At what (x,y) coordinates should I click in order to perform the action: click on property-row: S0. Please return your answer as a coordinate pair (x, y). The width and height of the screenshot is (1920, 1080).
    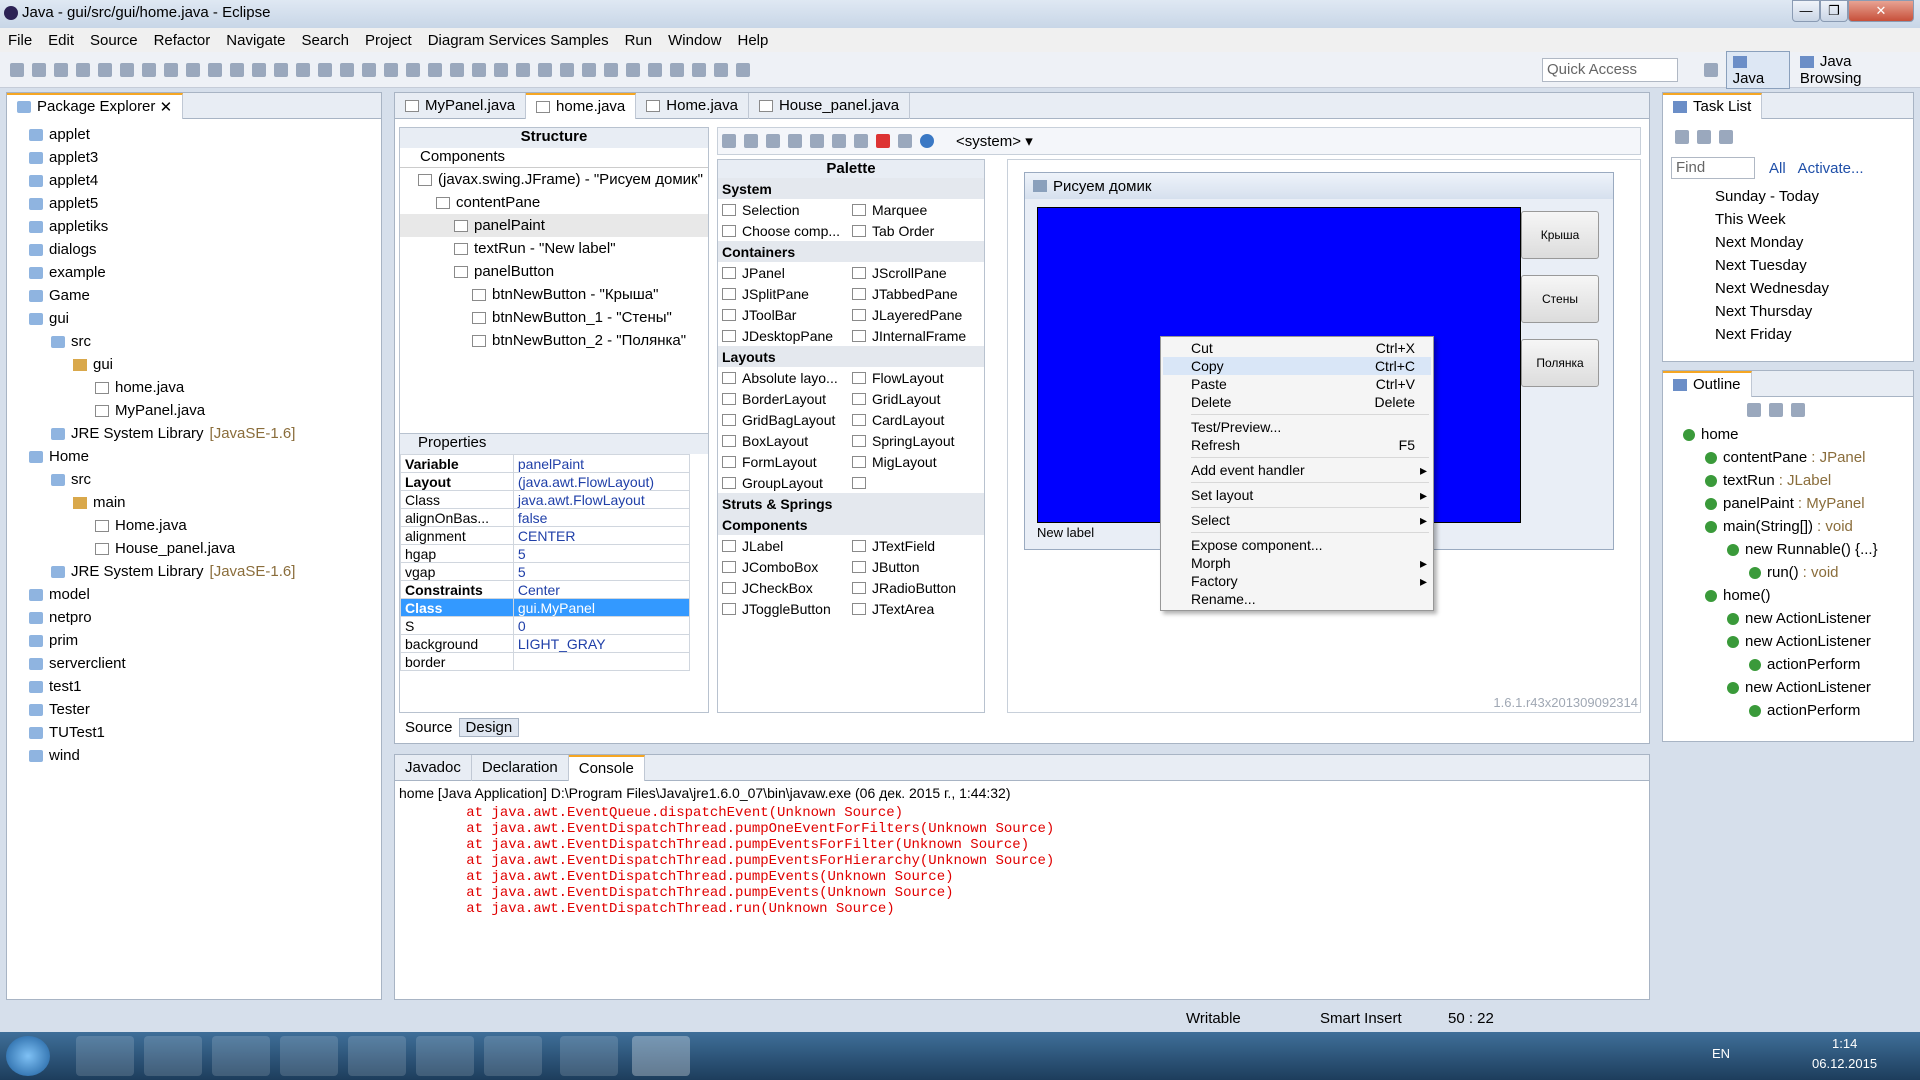
    Looking at the image, I should click on (545, 625).